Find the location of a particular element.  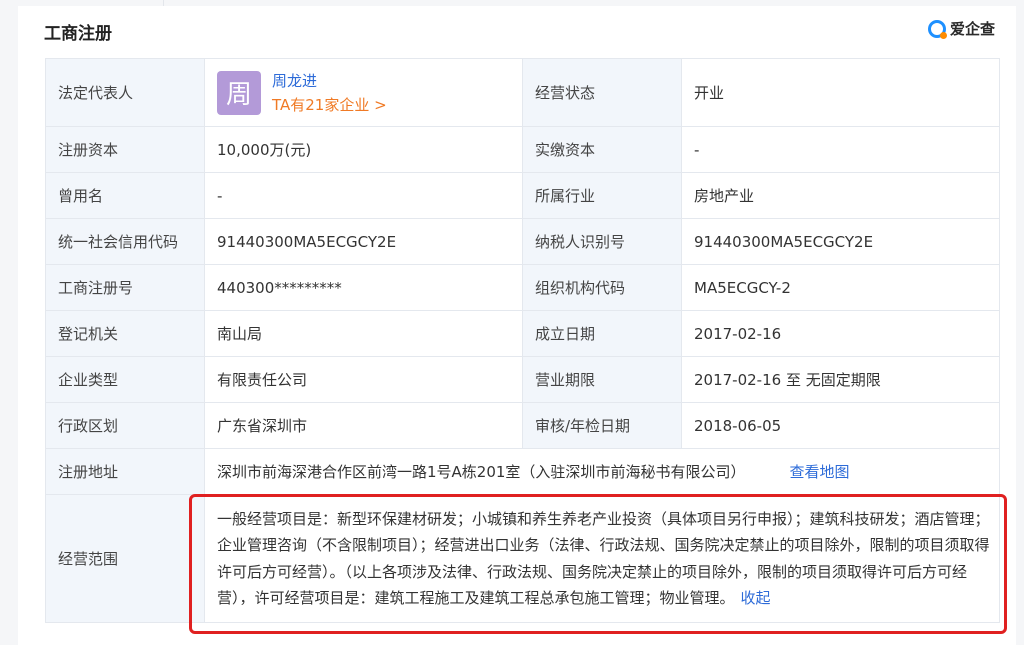

field-value: MA5ECGCY-2 is located at coordinates (840, 287).